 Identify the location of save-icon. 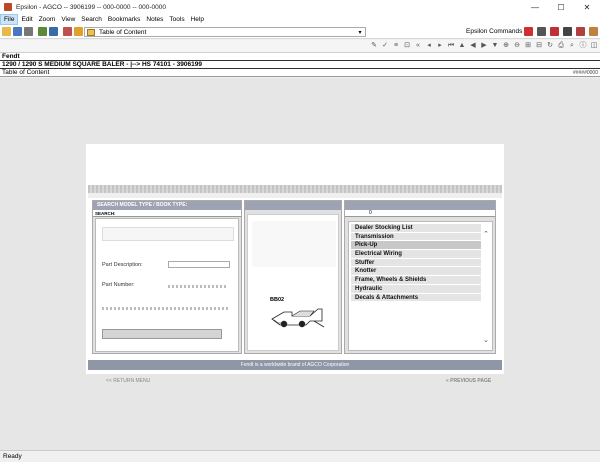
(17, 31).